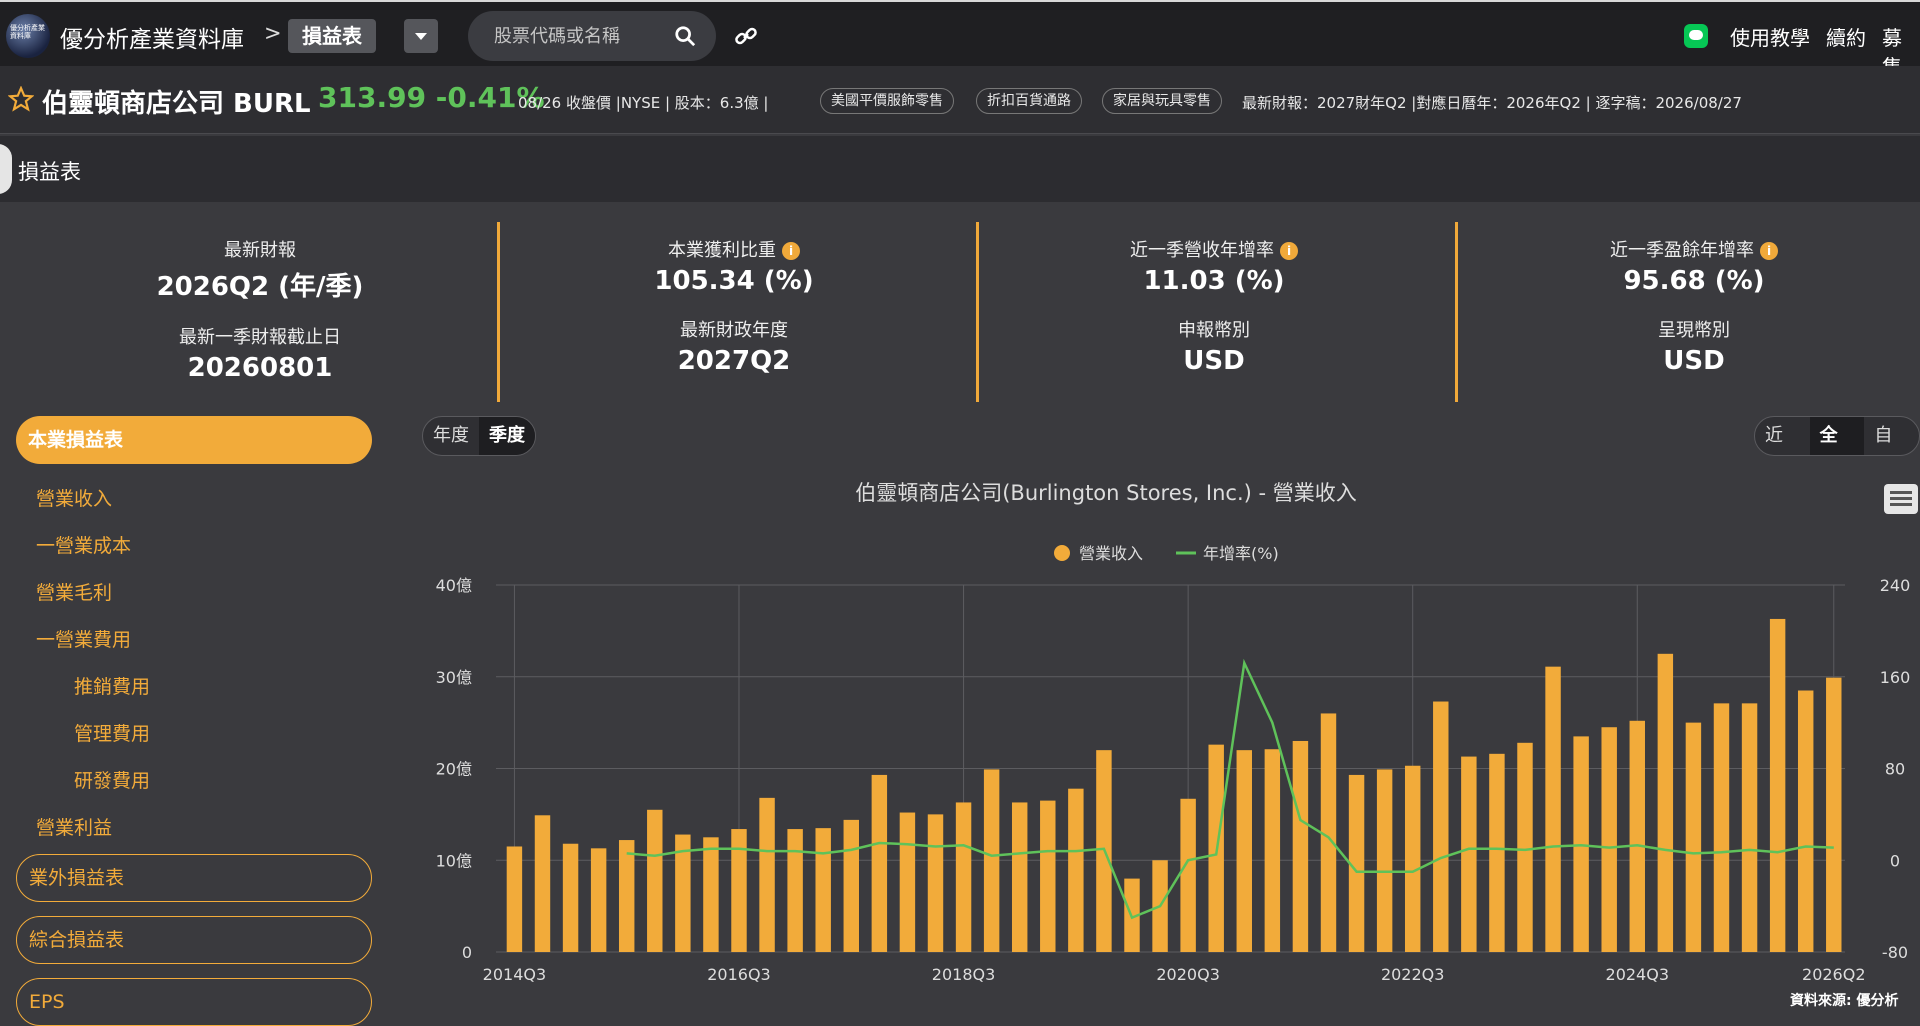 Image resolution: width=1920 pixels, height=1026 pixels. What do you see at coordinates (454, 585) in the screenshot?
I see `y-axis-left-tick: 40億` at bounding box center [454, 585].